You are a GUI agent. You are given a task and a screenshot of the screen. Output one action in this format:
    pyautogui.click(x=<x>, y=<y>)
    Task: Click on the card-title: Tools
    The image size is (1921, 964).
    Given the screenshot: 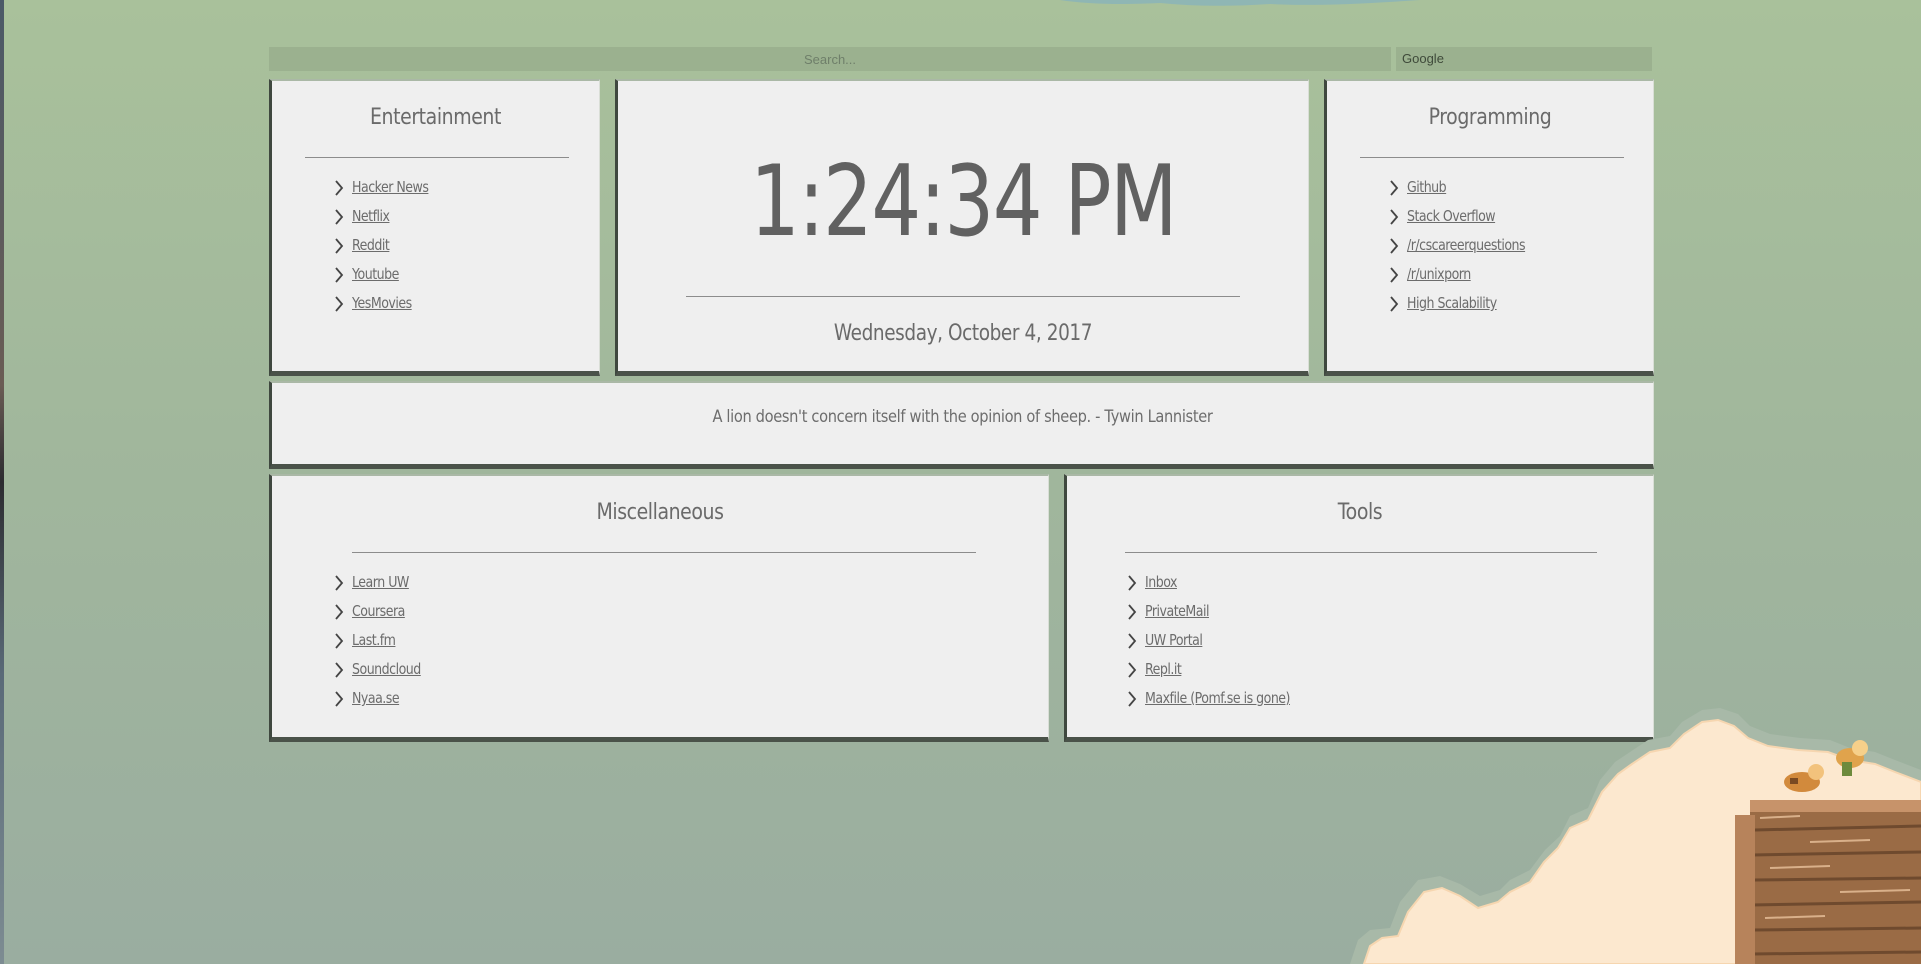 What is the action you would take?
    pyautogui.click(x=1360, y=512)
    